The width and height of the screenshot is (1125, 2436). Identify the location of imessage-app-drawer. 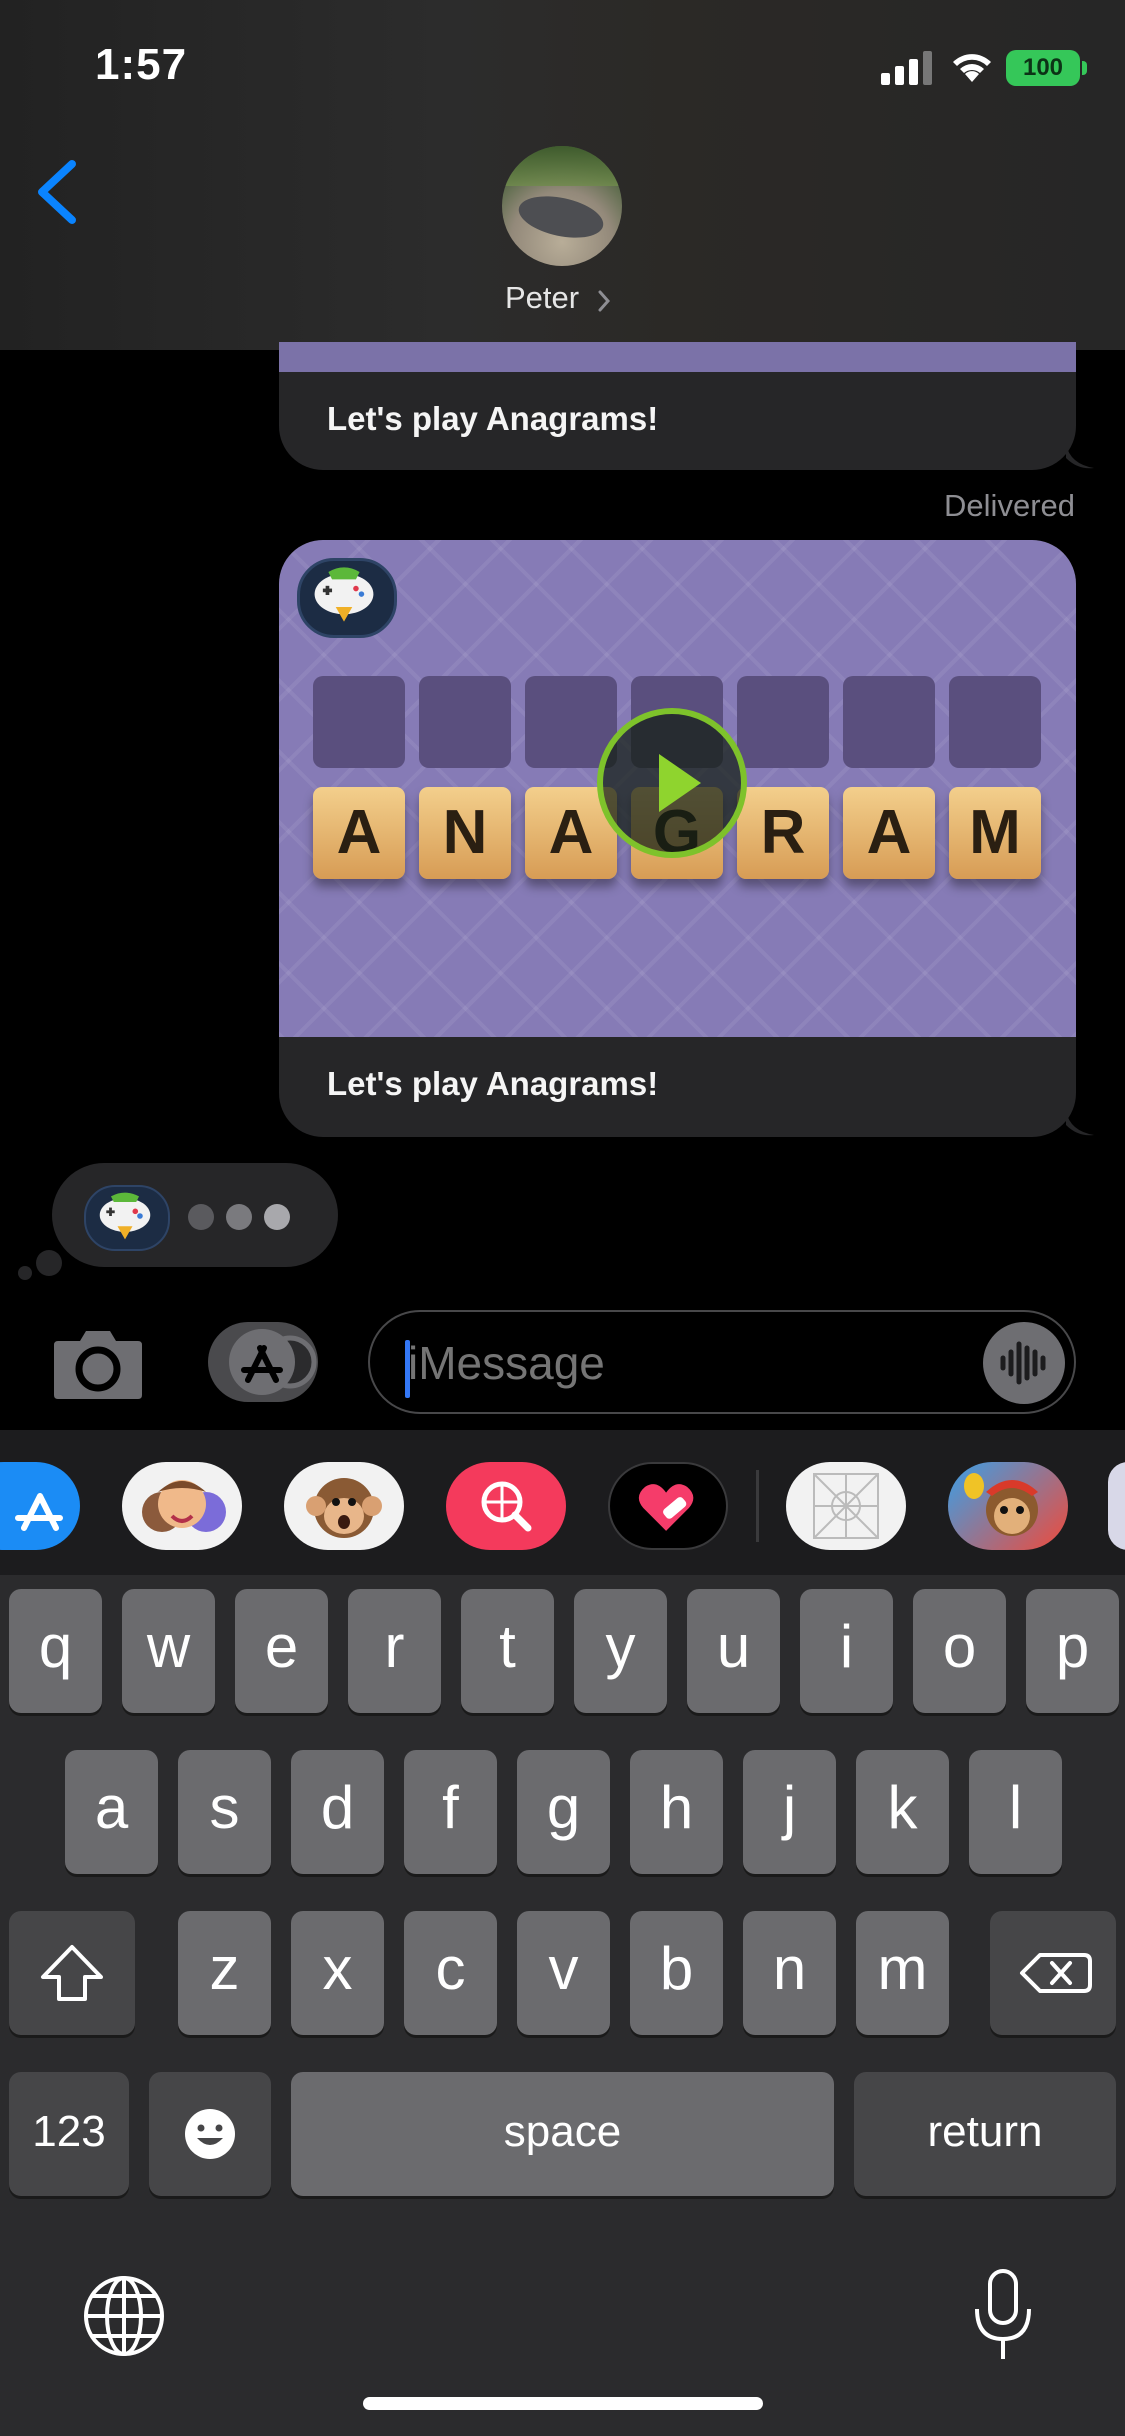
(562, 1502).